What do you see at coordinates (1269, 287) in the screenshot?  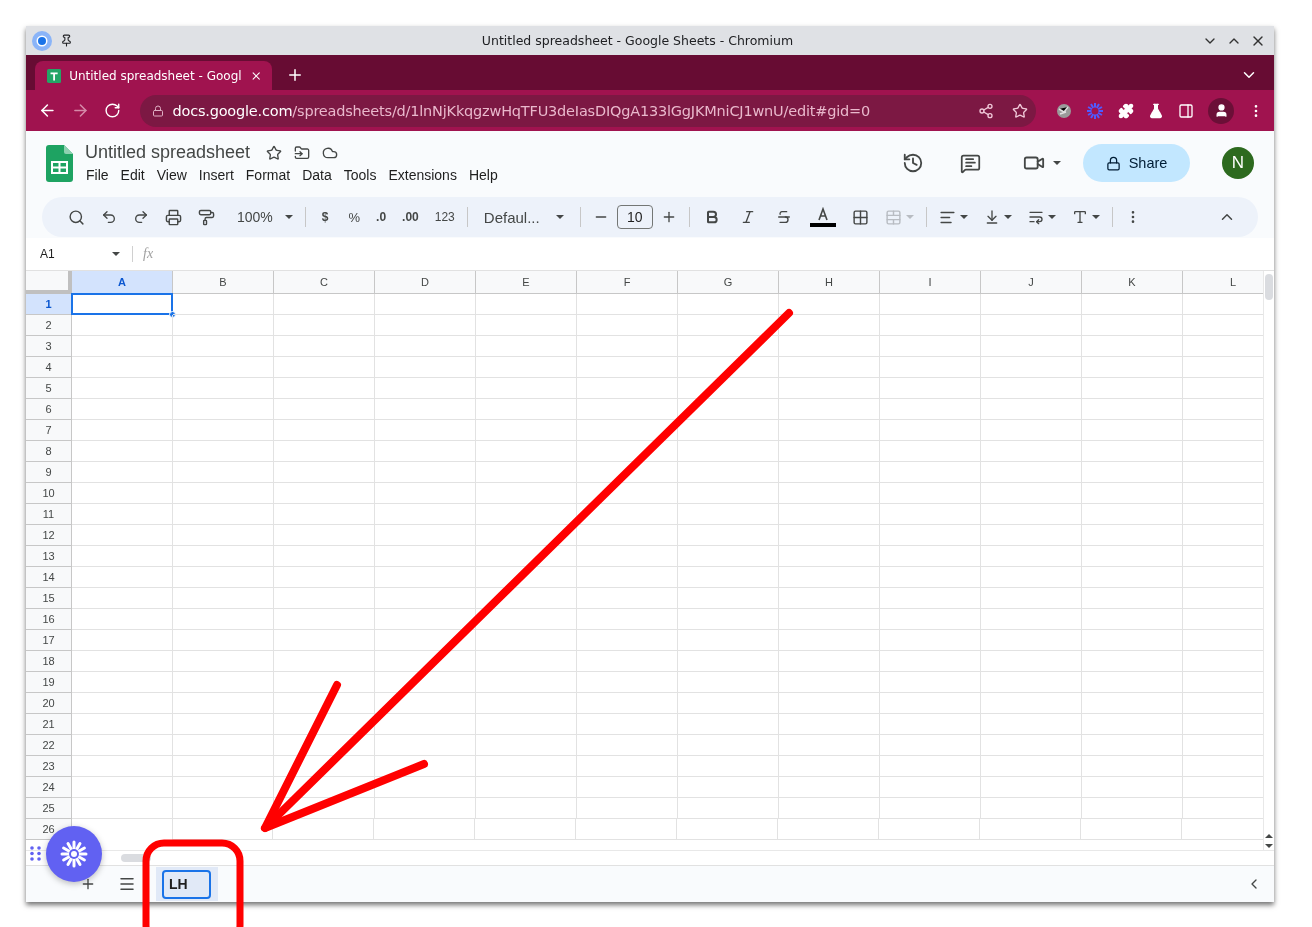 I see `scrollbar-thumb` at bounding box center [1269, 287].